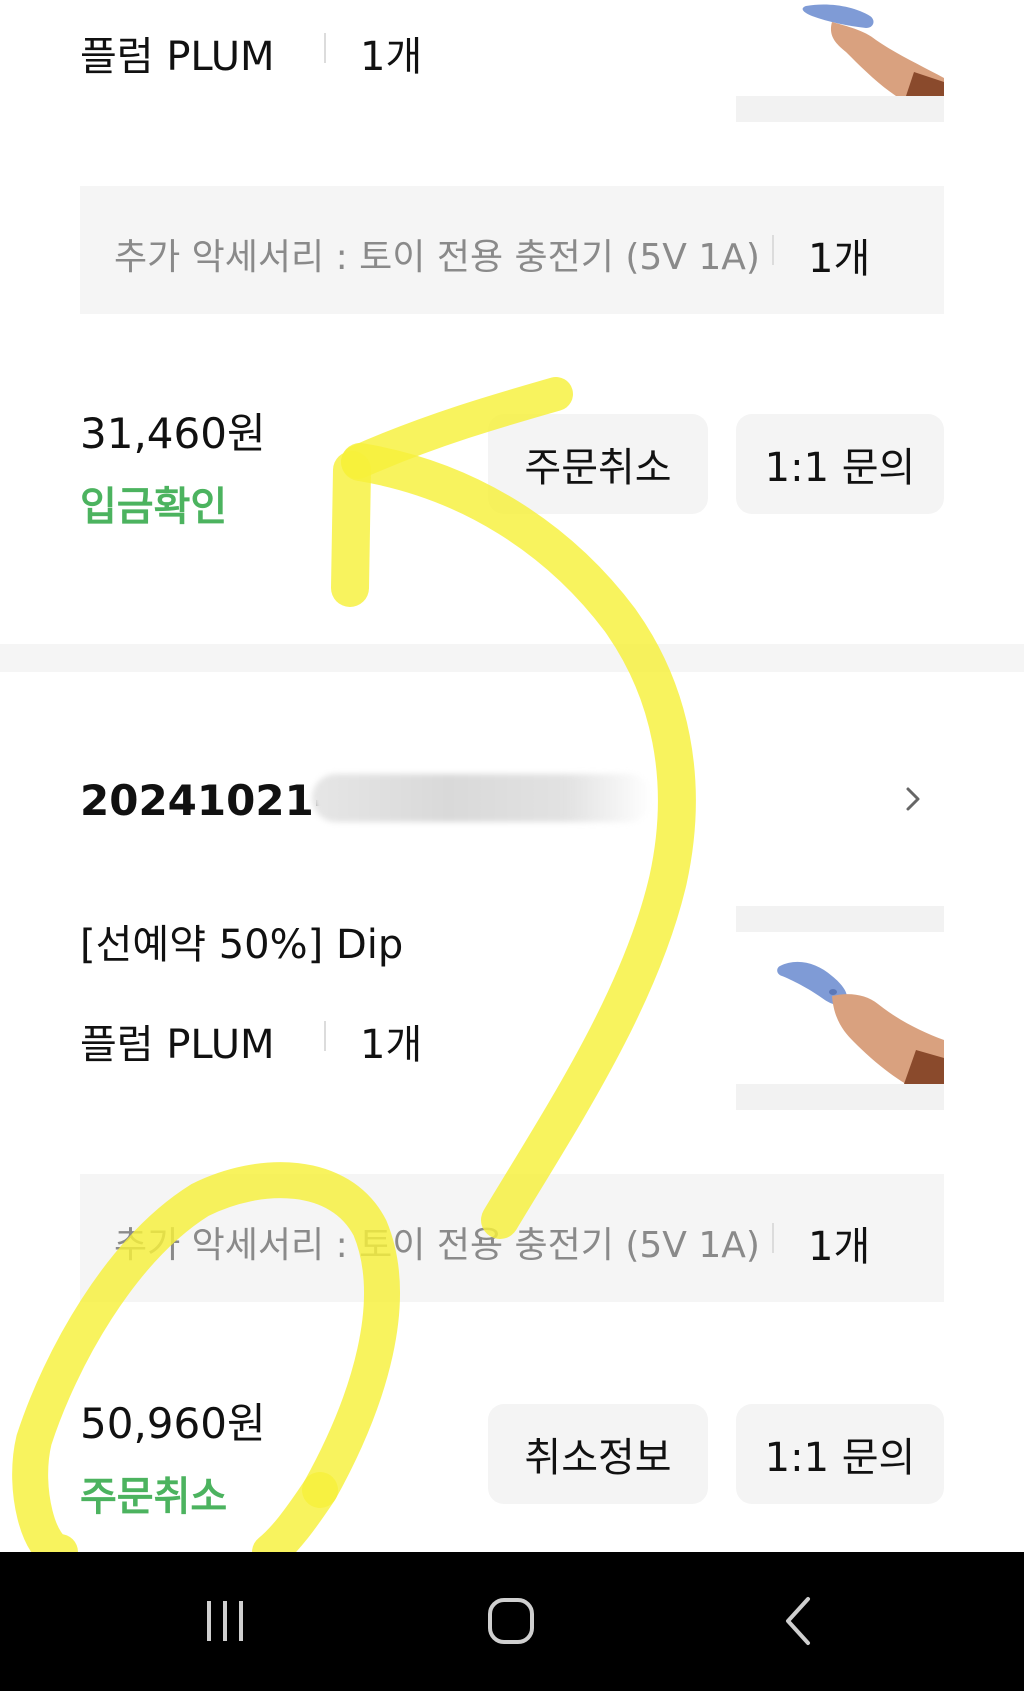 The width and height of the screenshot is (1024, 1691). What do you see at coordinates (173, 433) in the screenshot?
I see `order-price: 31,460원` at bounding box center [173, 433].